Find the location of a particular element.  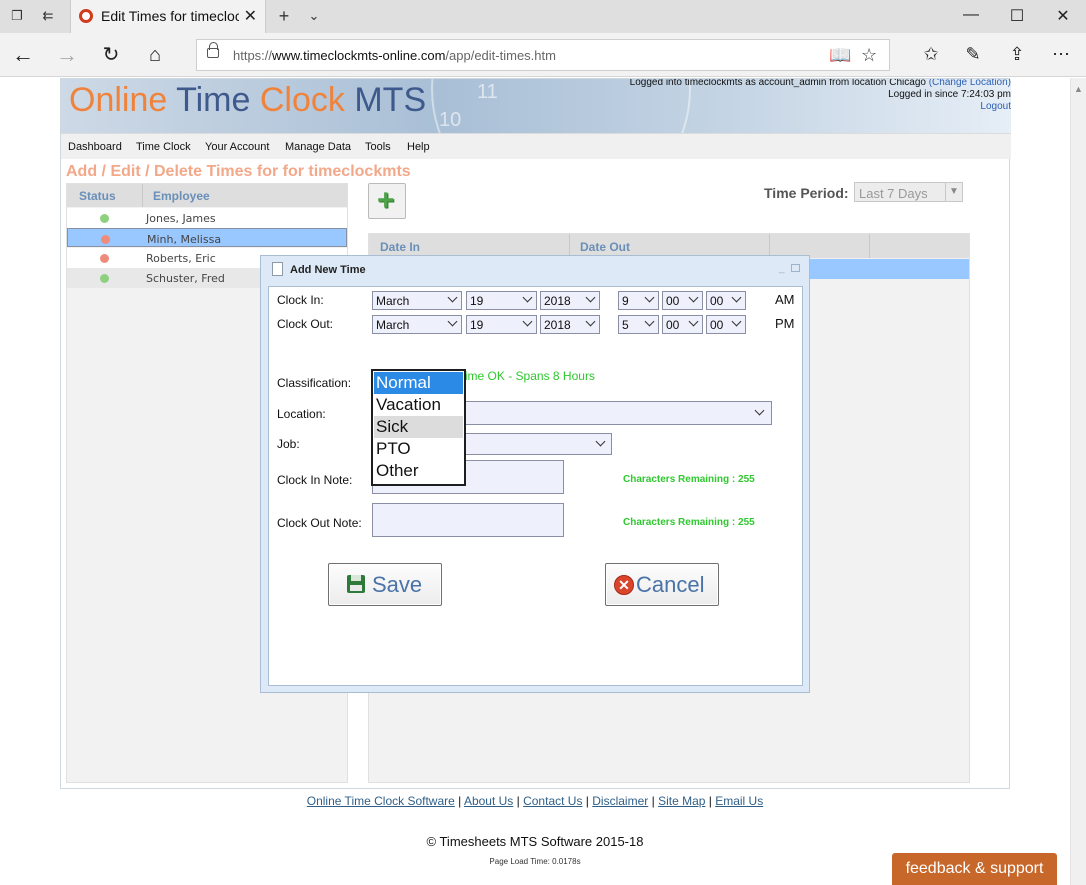

tab-list-chevron-icon: ⌄ is located at coordinates (314, 16).